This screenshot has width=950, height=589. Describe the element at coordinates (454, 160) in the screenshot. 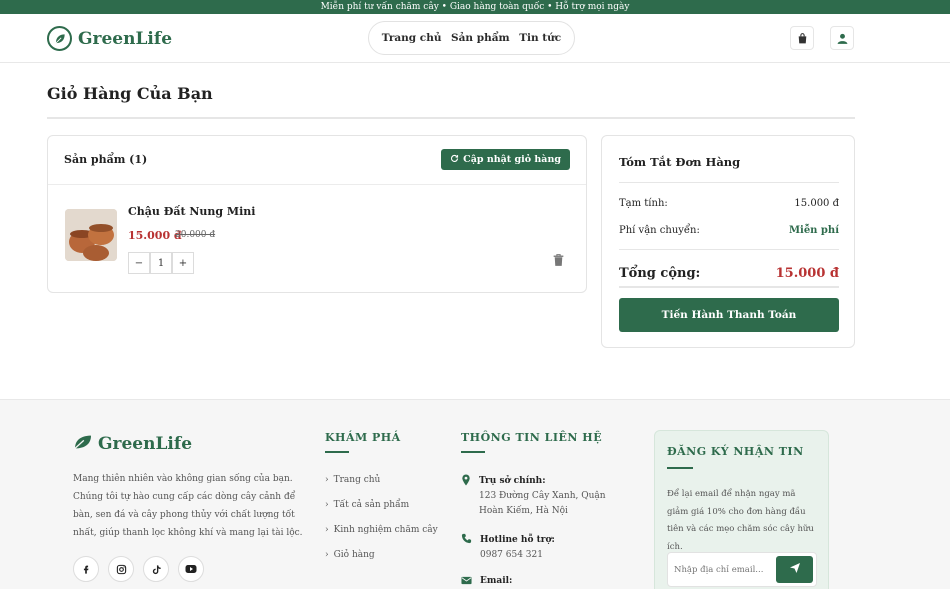

I see `refresh-icon` at that location.